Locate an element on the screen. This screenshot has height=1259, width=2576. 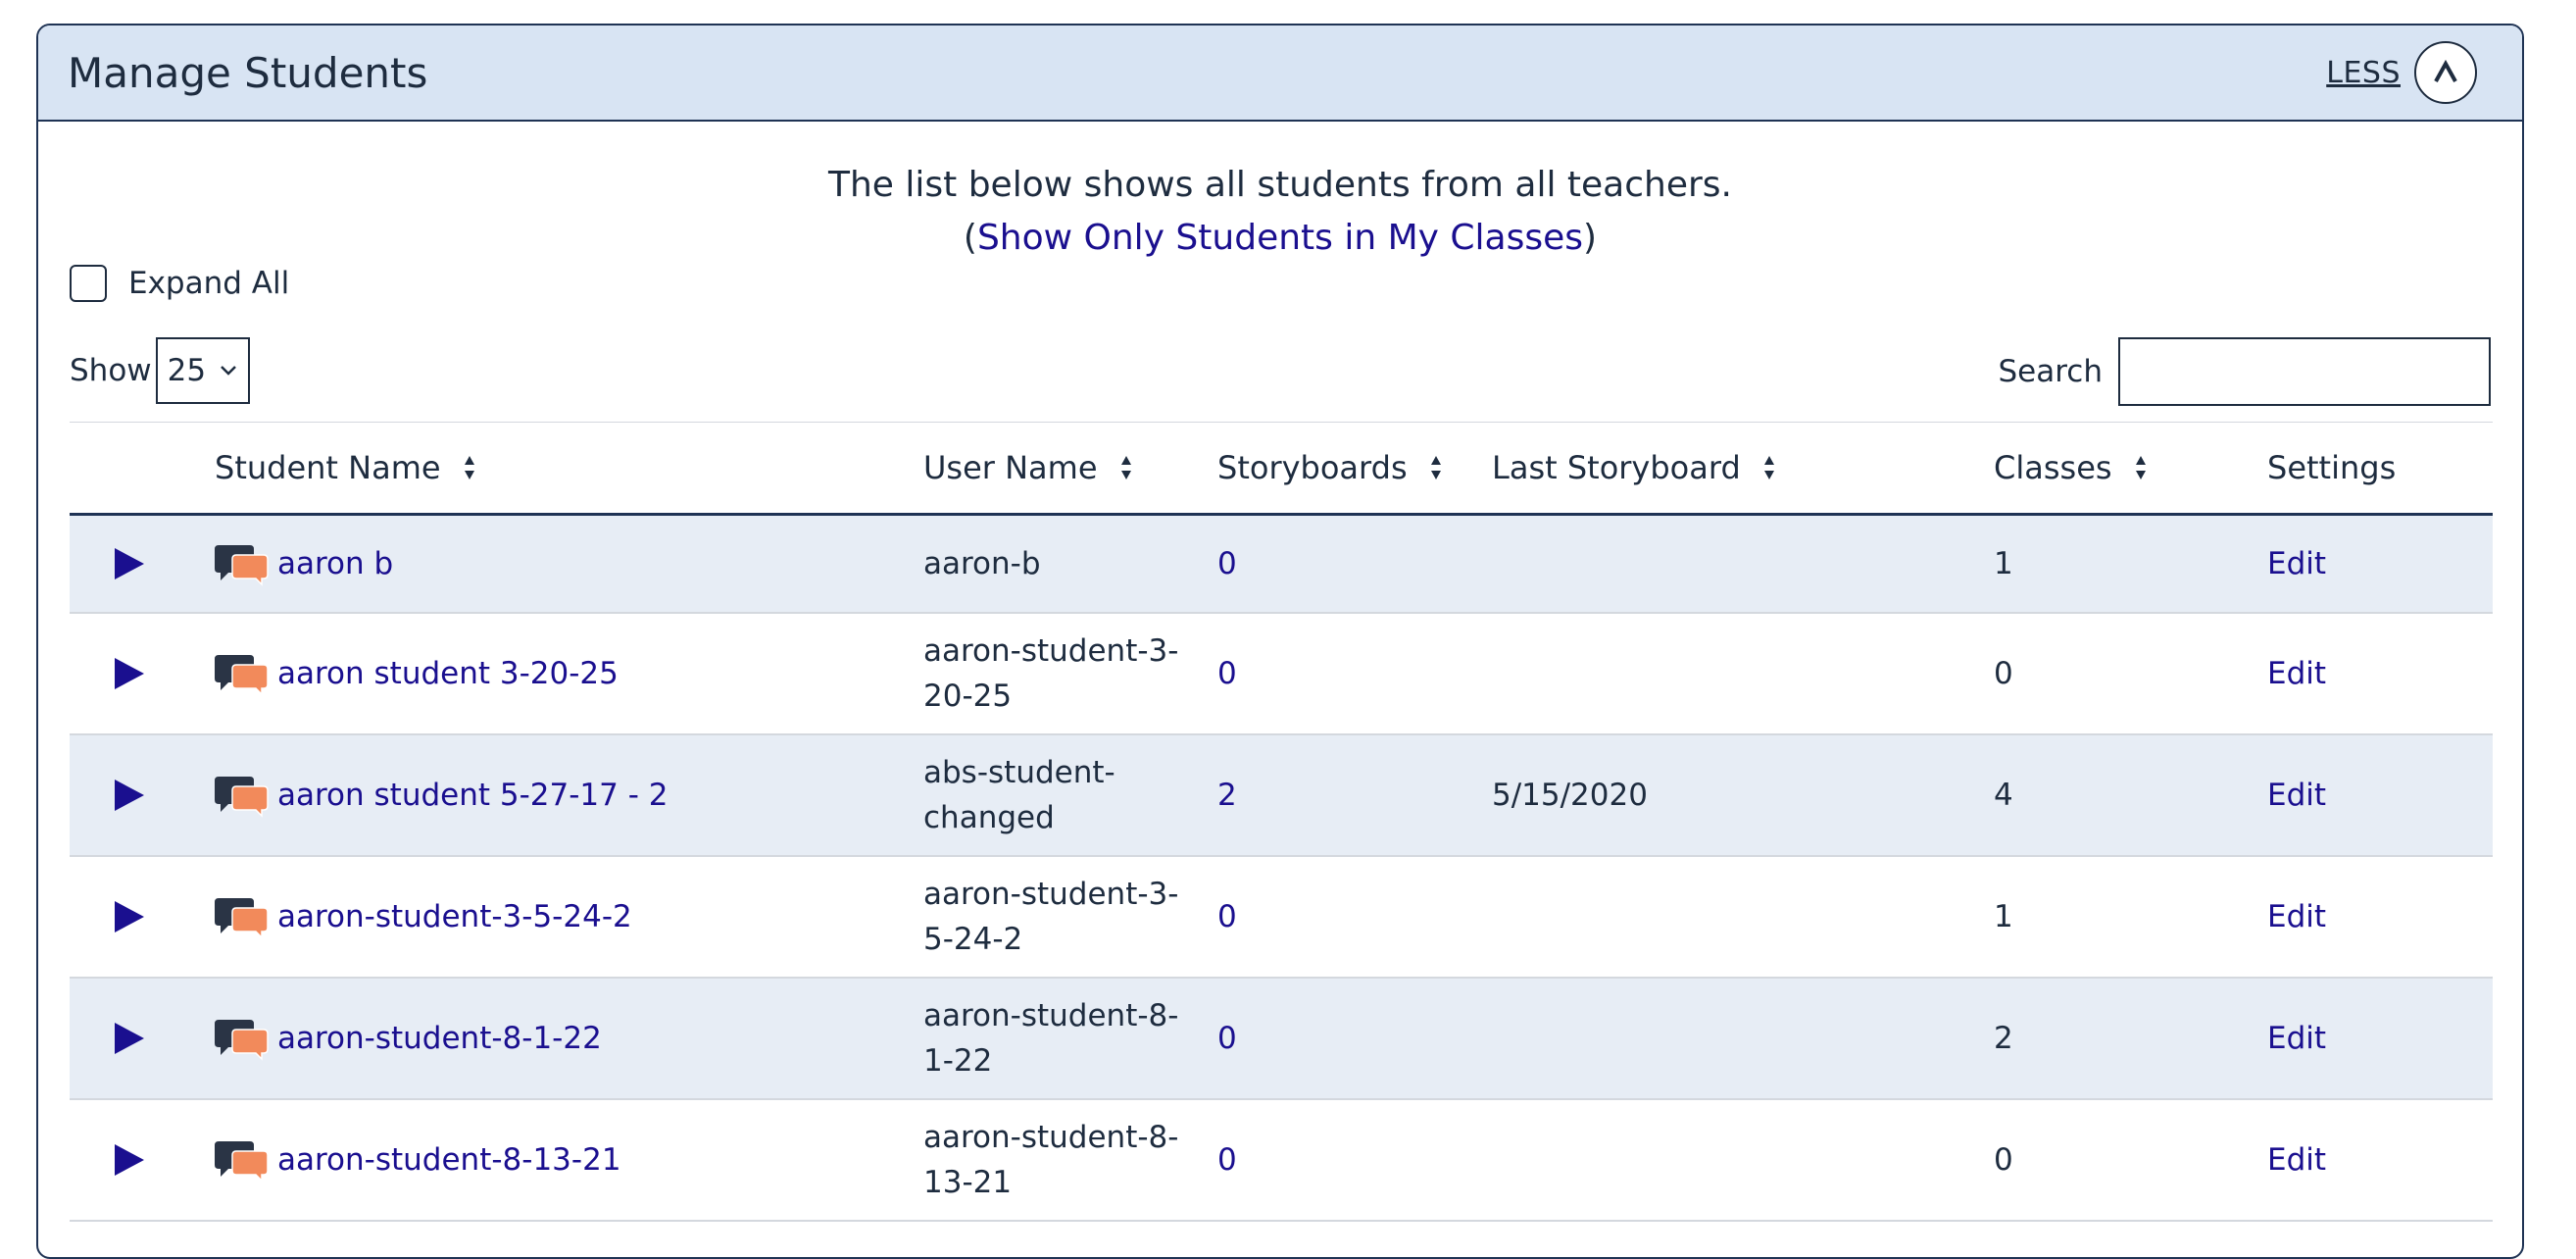
user-name-line: 20-25 is located at coordinates (968, 696).